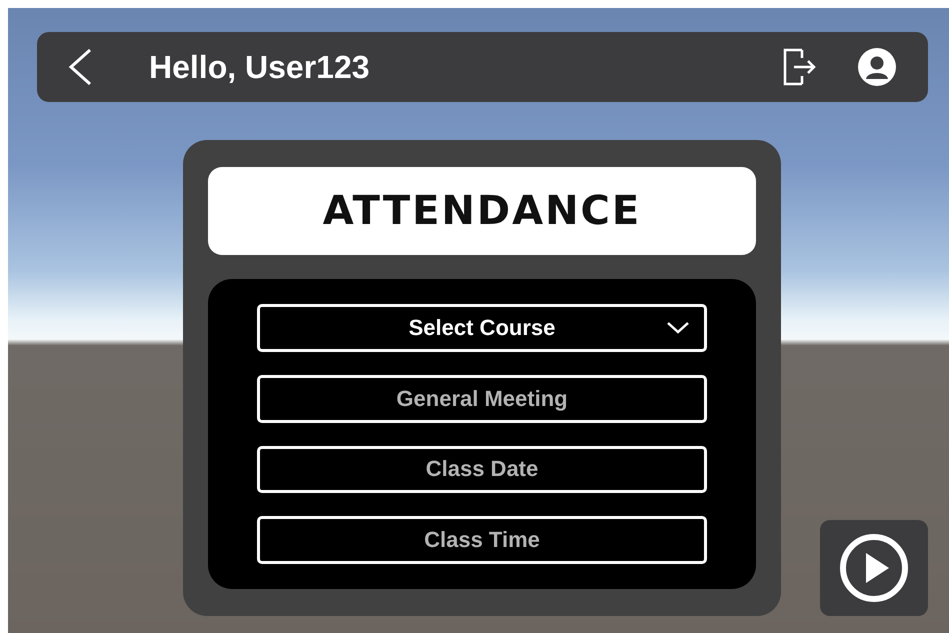  Describe the element at coordinates (874, 568) in the screenshot. I see `play-button` at that location.